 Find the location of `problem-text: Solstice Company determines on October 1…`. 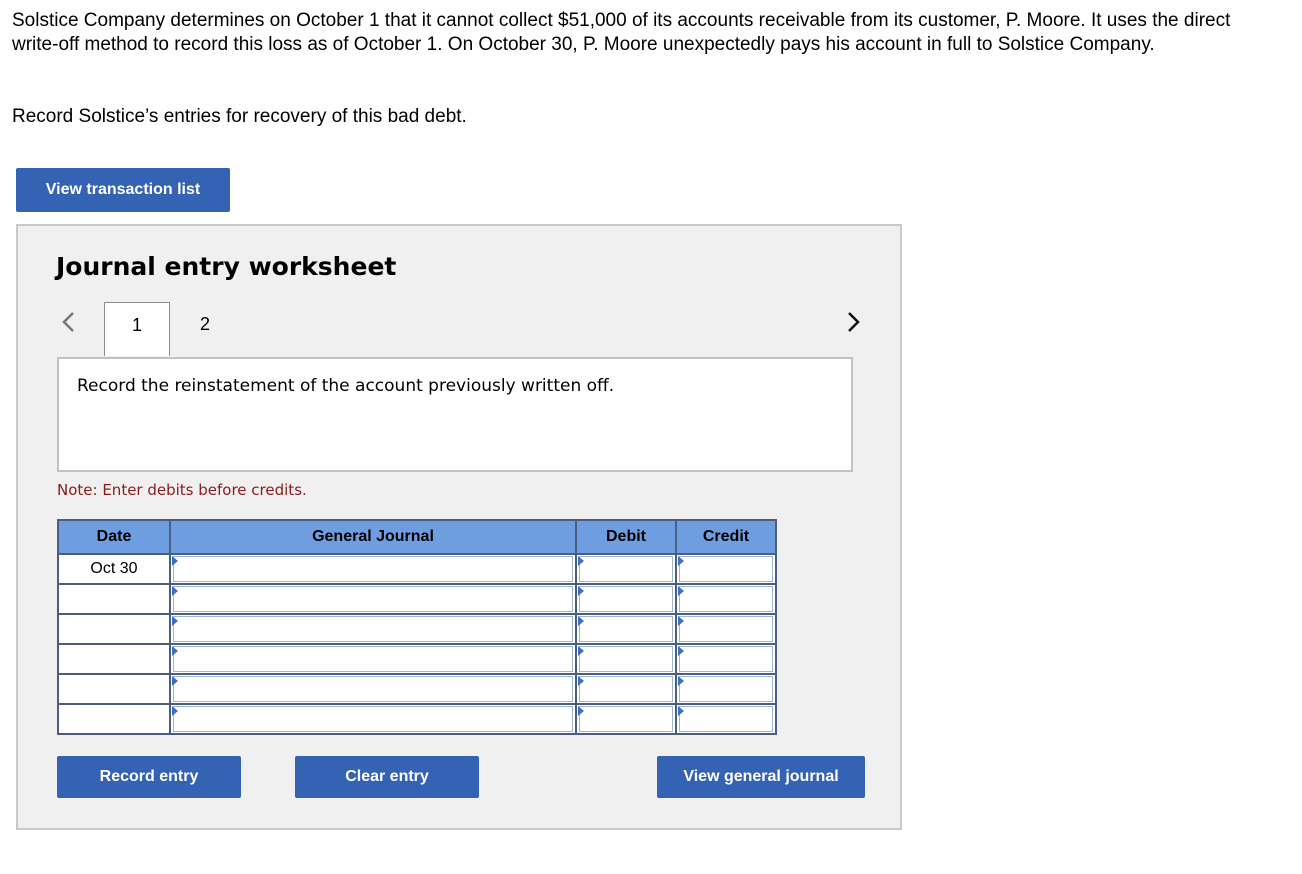

problem-text: Solstice Company determines on October 1… is located at coordinates (621, 32).